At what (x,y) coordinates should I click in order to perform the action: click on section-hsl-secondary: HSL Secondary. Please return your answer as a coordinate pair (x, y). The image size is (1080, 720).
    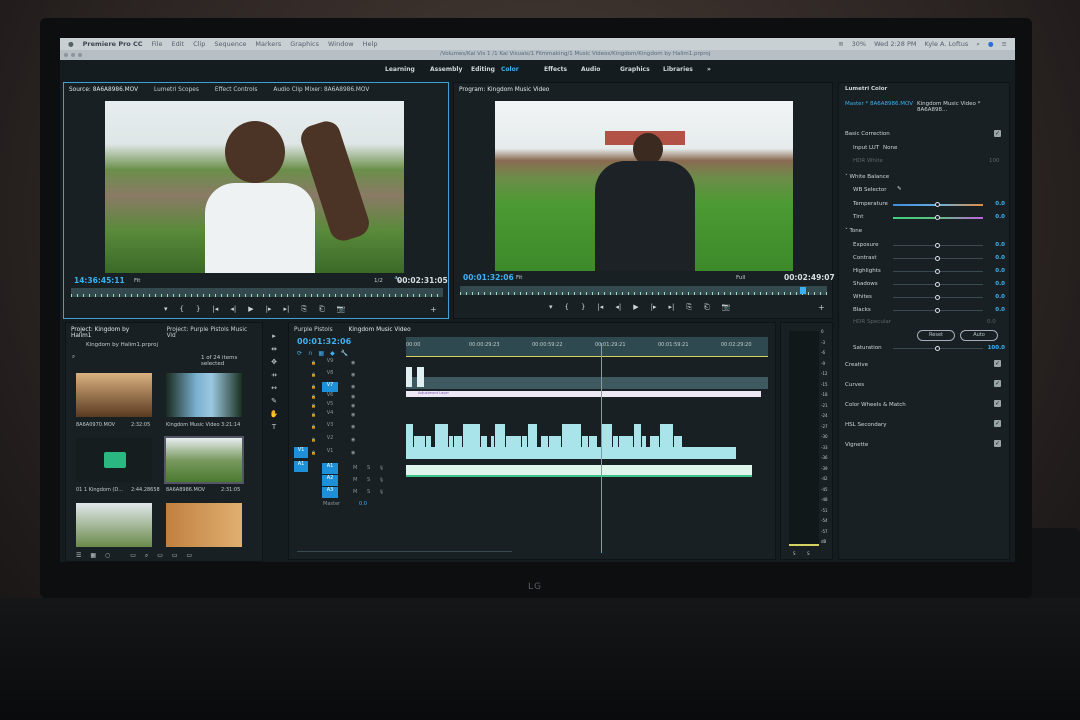
    Looking at the image, I should click on (866, 425).